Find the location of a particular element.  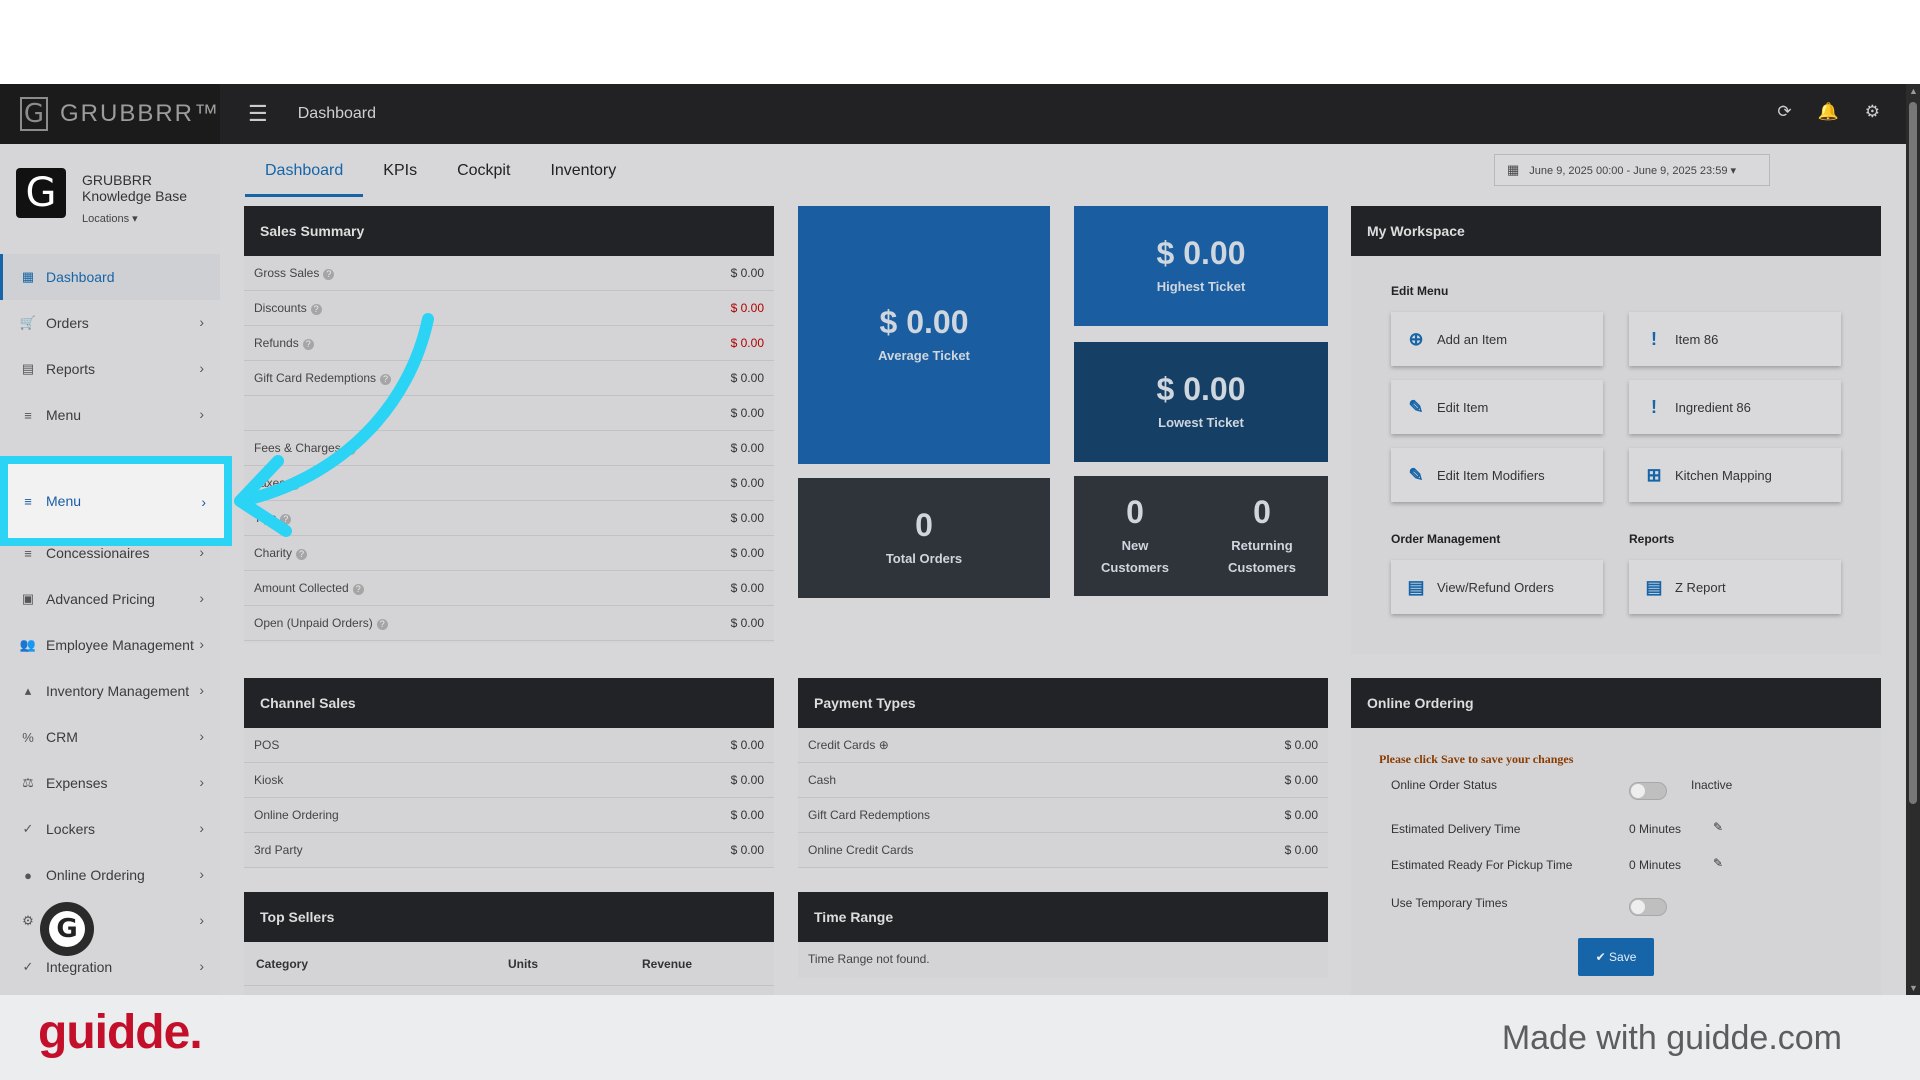

guidde-logo: guidde. is located at coordinates (120, 1032).